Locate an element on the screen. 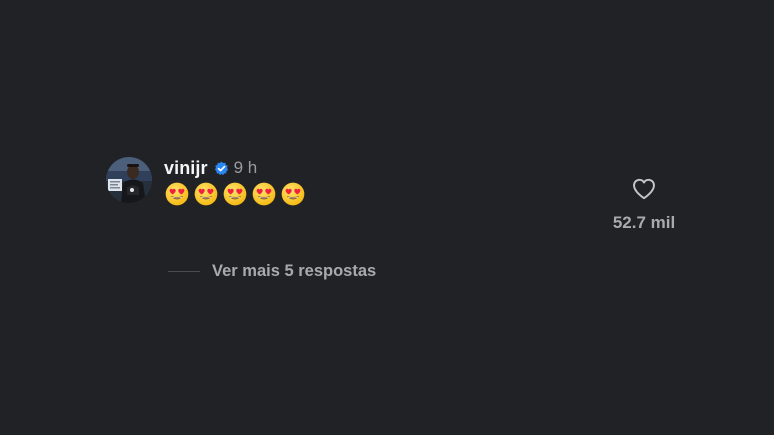 The width and height of the screenshot is (774, 435). like-count: 52.7 mil is located at coordinates (644, 222).